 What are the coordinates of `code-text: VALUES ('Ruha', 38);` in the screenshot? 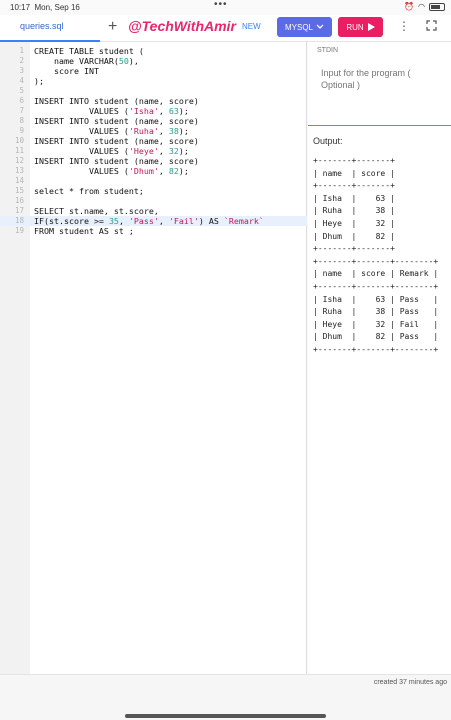 It's located at (111, 131).